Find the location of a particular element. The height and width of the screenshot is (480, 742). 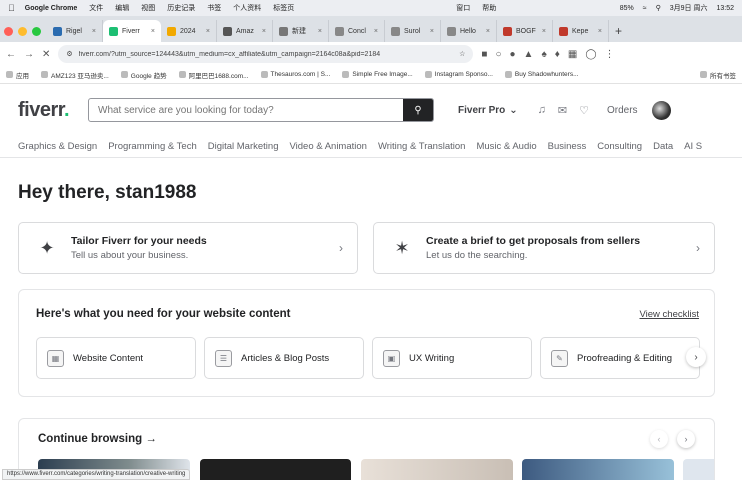

extension-icon-3: ● is located at coordinates (512, 54).